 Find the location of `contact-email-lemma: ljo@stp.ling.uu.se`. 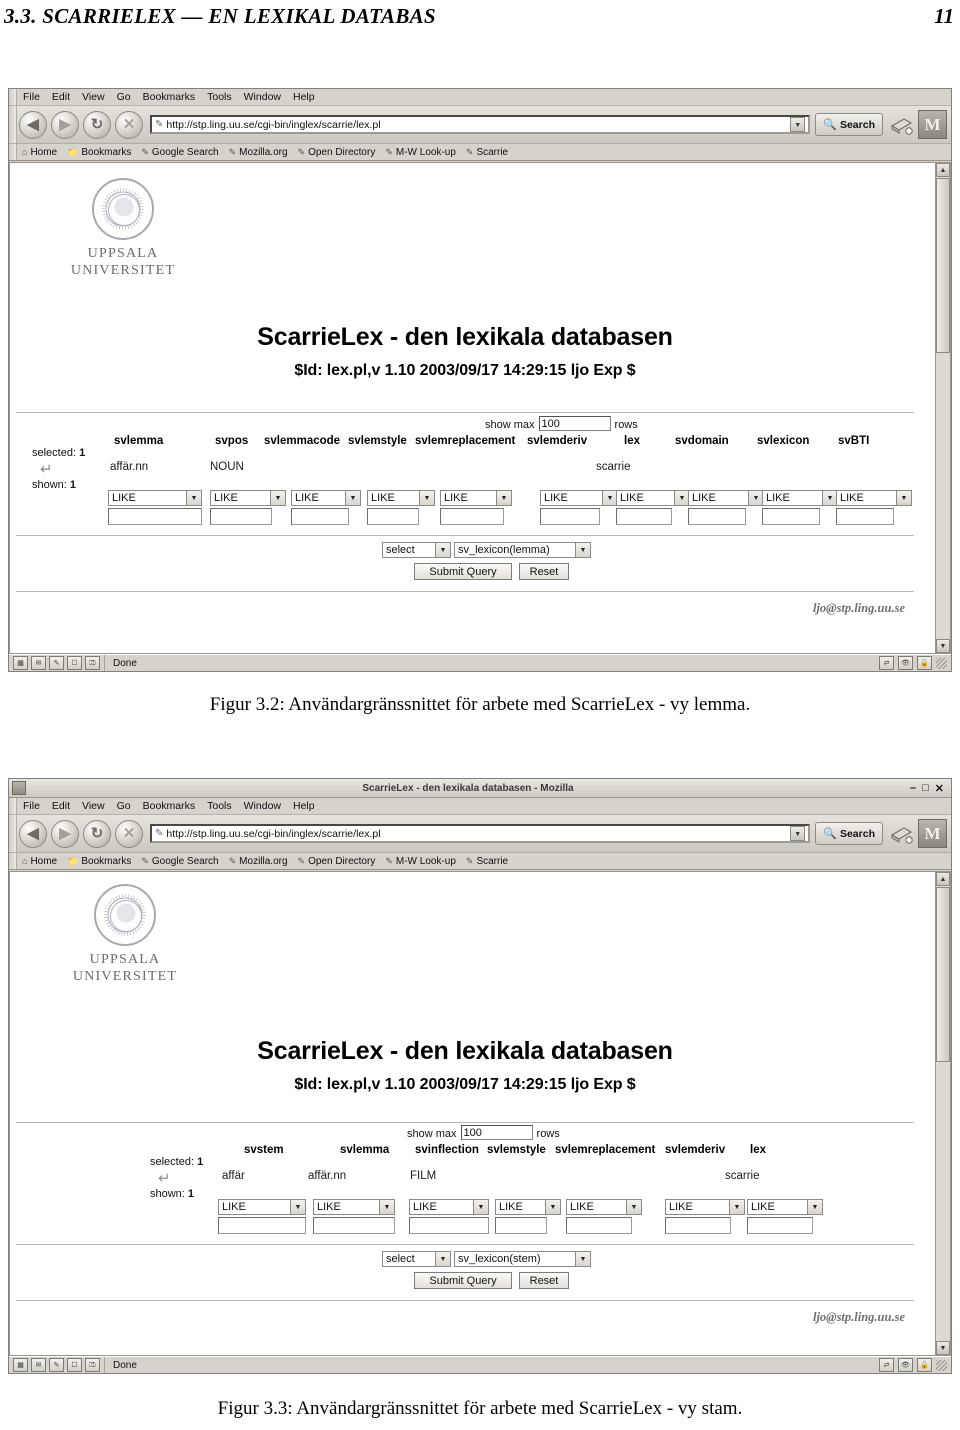

contact-email-lemma: ljo@stp.ling.uu.se is located at coordinates (859, 608).